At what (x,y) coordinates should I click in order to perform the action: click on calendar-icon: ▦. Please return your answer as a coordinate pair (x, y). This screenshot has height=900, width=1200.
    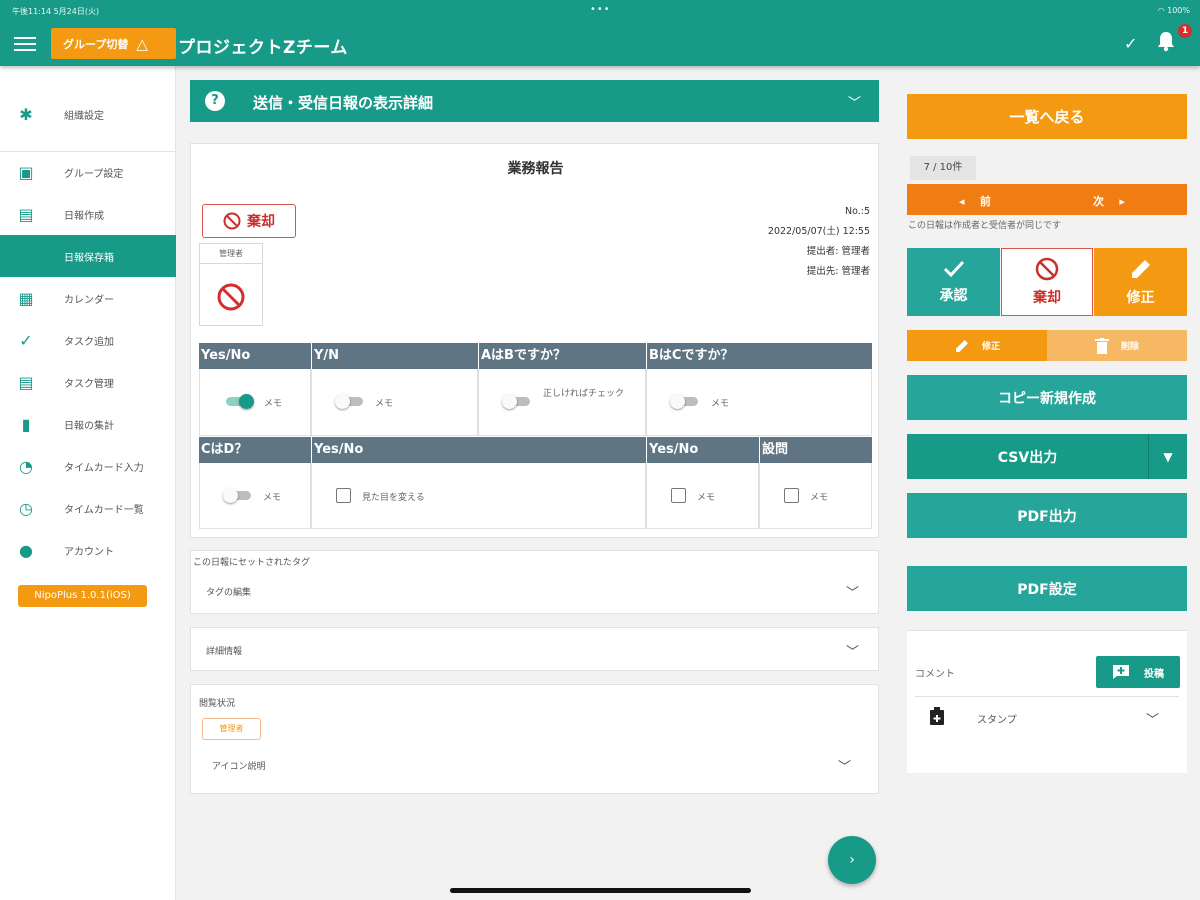
    Looking at the image, I should click on (26, 298).